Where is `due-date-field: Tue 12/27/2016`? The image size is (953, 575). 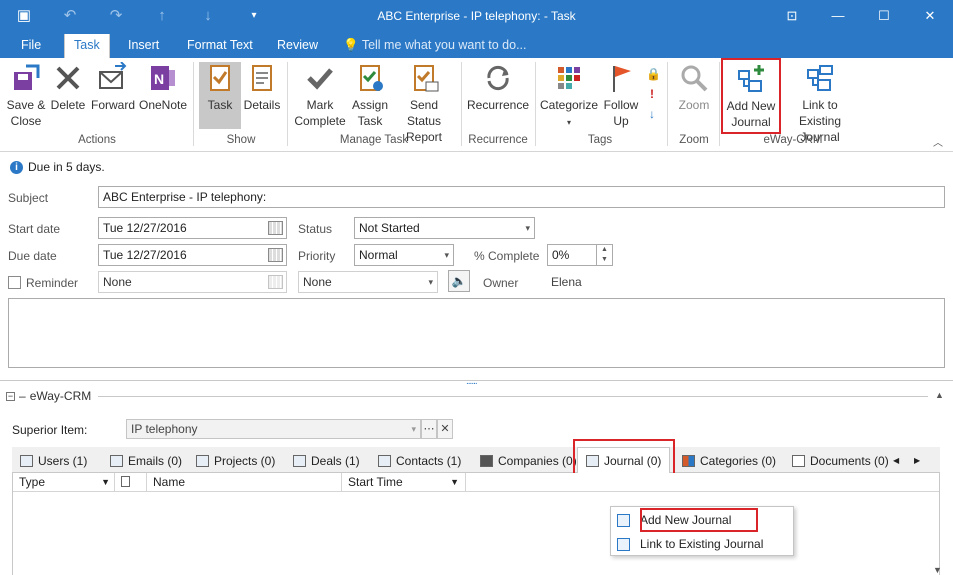 due-date-field: Tue 12/27/2016 is located at coordinates (192, 255).